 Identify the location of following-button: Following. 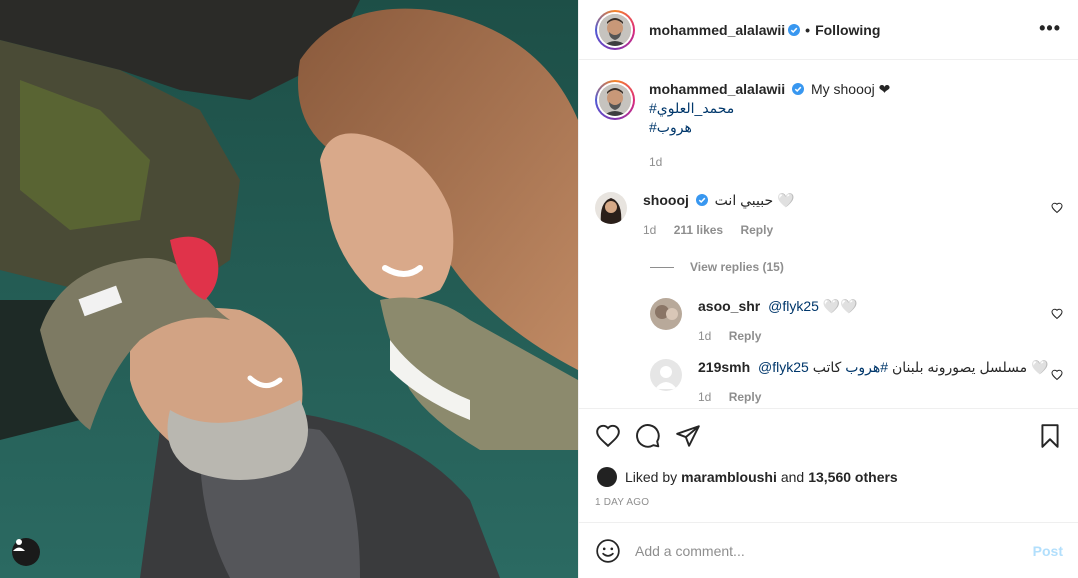
(847, 30).